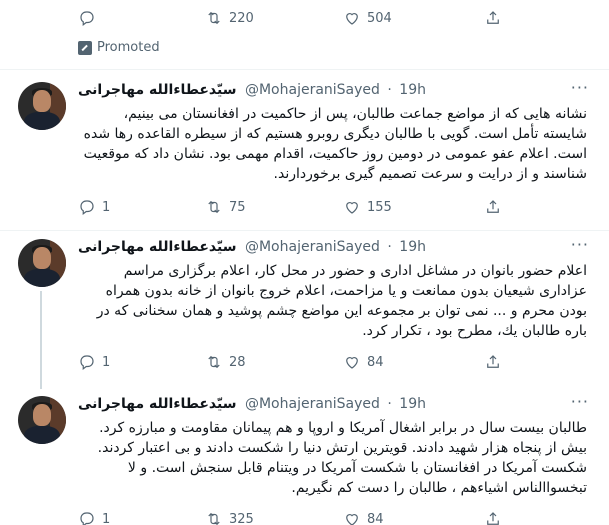 The width and height of the screenshot is (609, 525). Describe the element at coordinates (304, 365) in the screenshot. I see `tweet-actions: 1 28 84` at that location.